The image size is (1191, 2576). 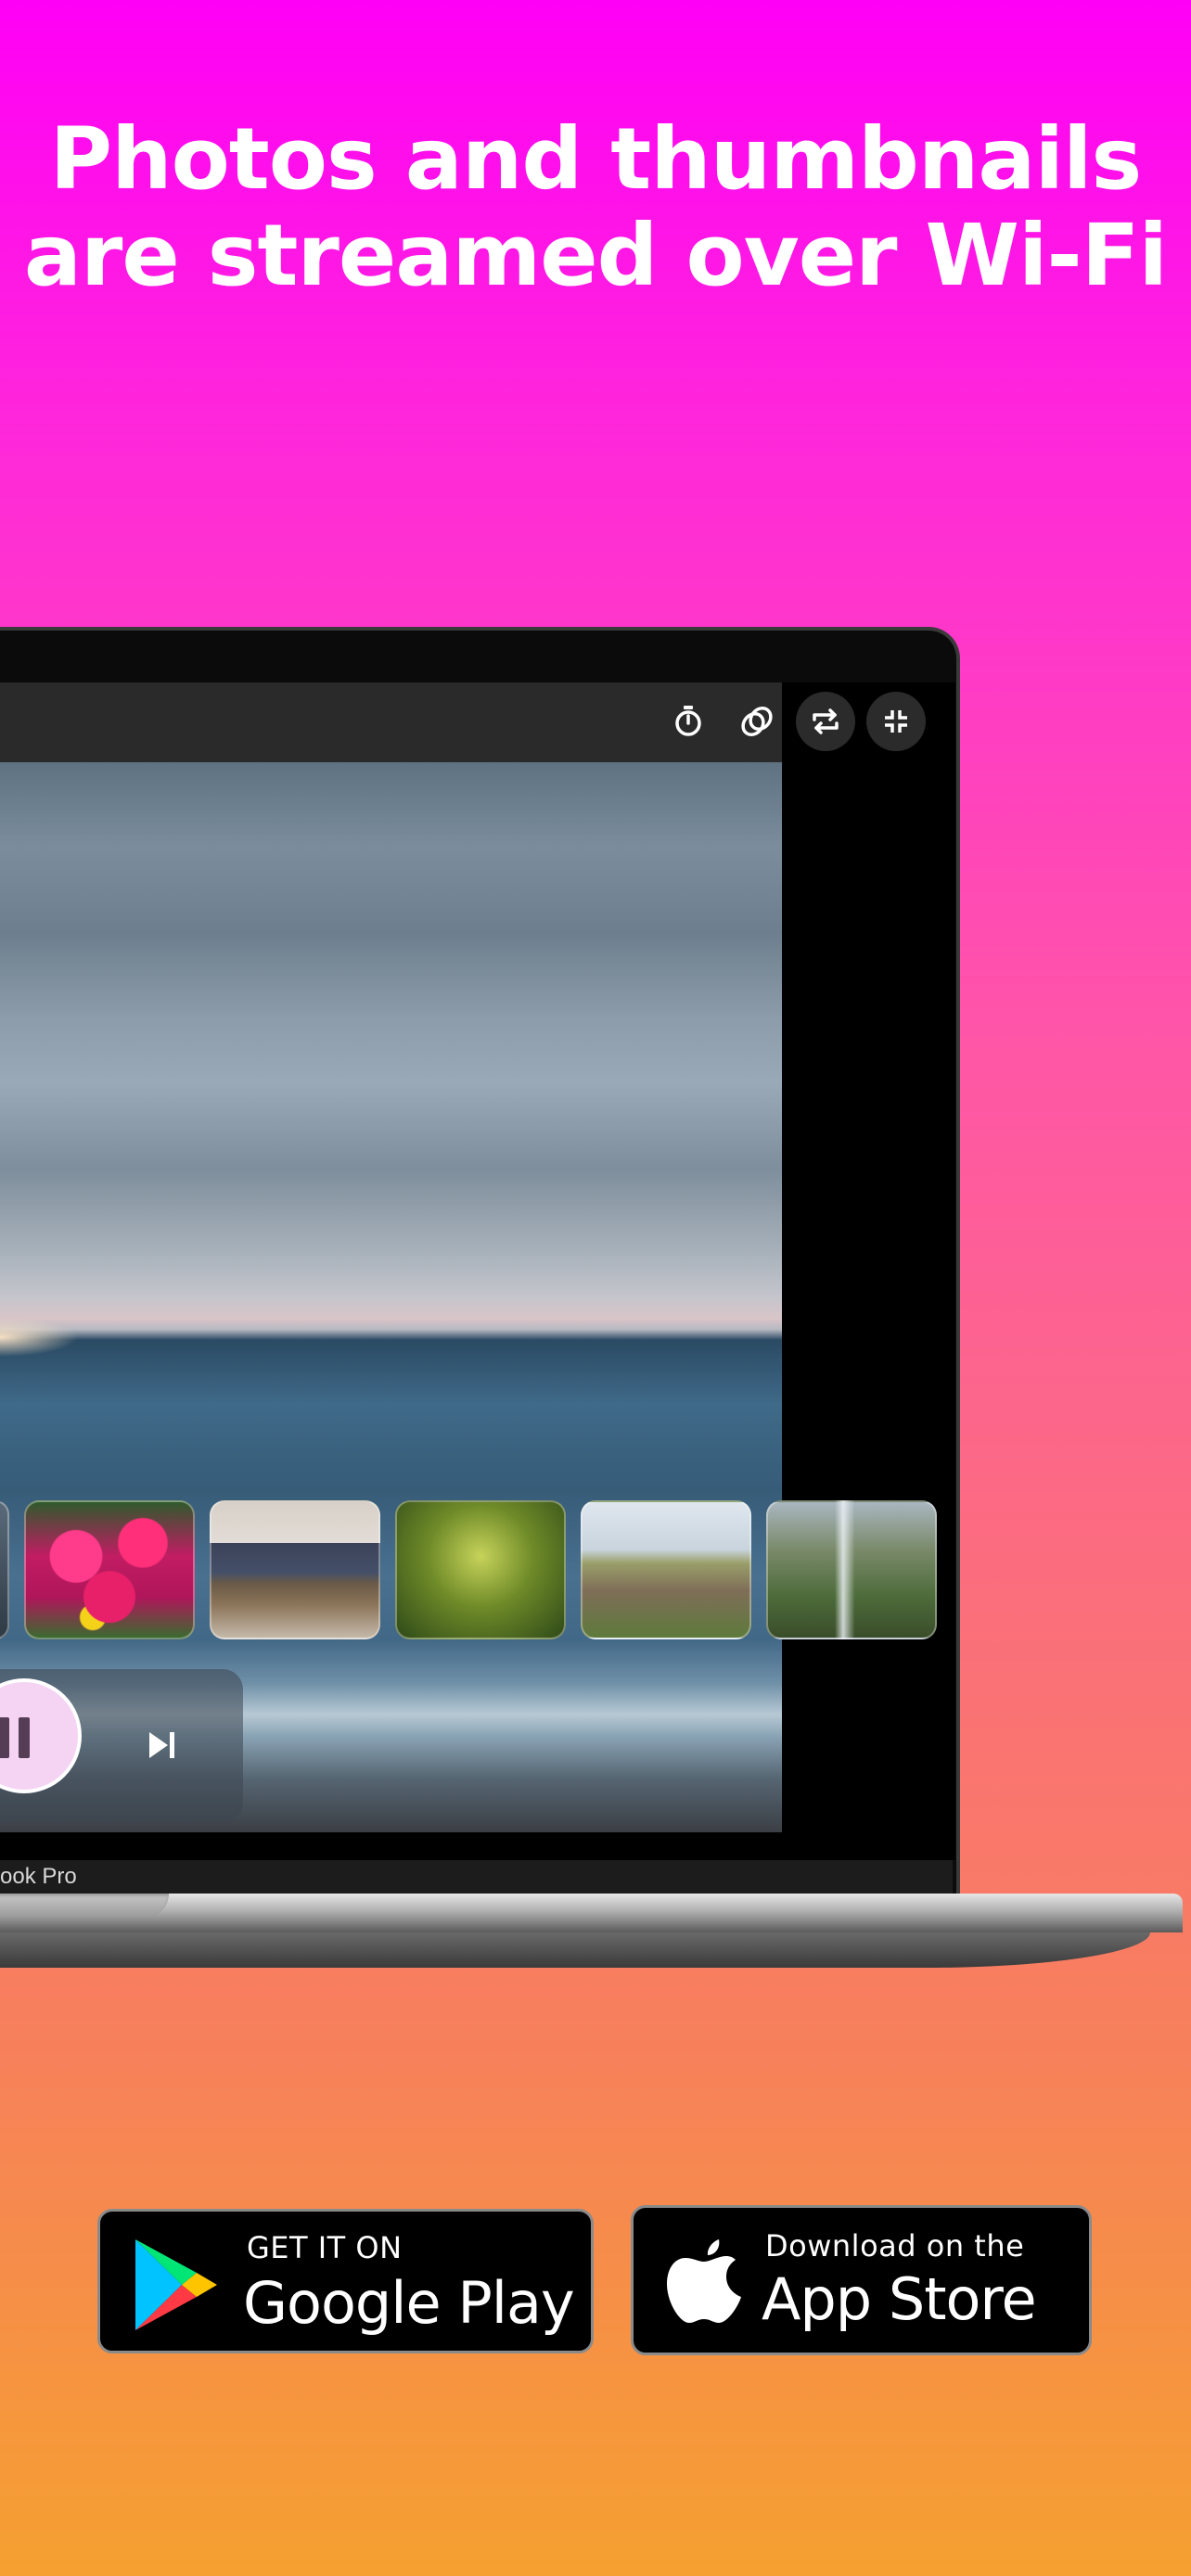 I want to click on app-store-badge: Download on the App Store, so click(x=861, y=2280).